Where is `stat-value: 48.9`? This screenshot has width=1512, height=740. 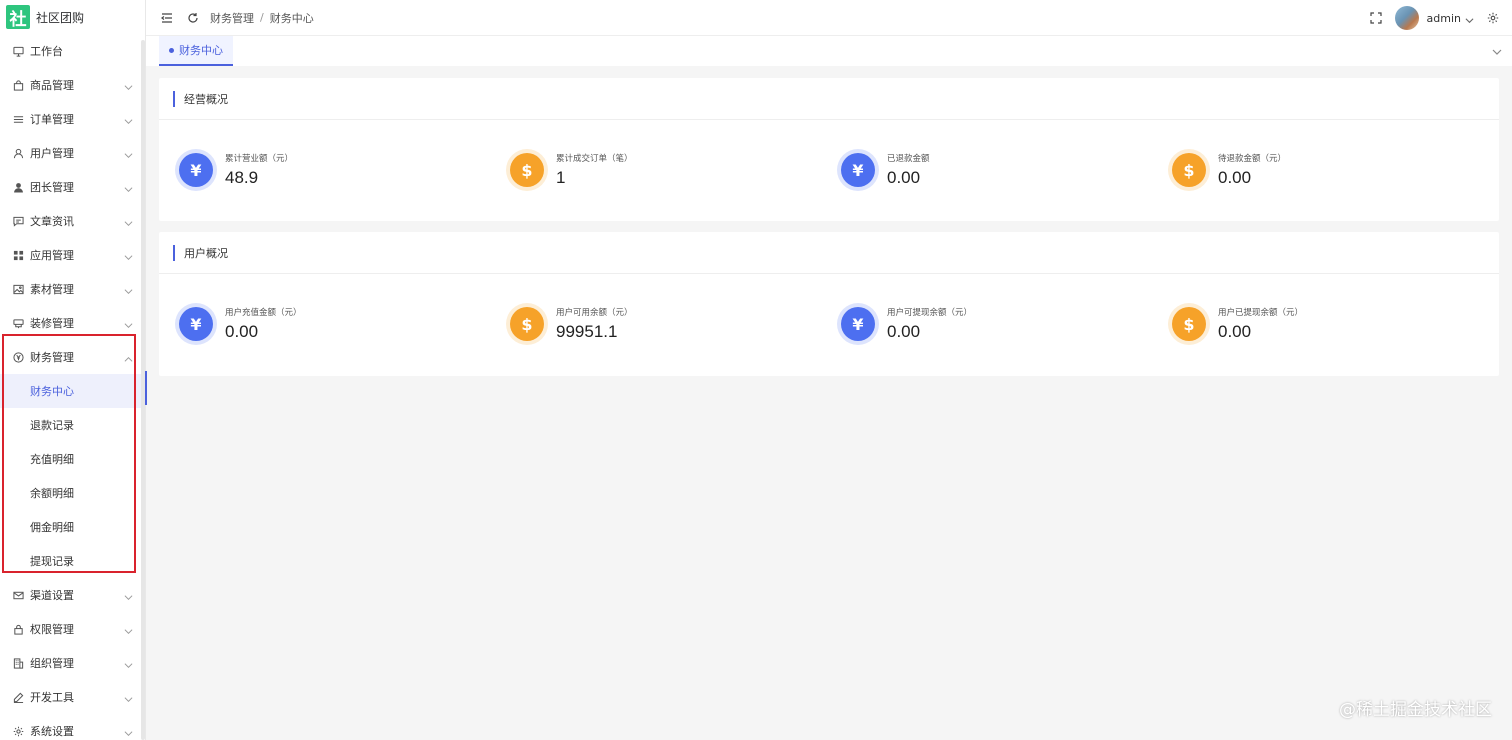 stat-value: 48.9 is located at coordinates (242, 177).